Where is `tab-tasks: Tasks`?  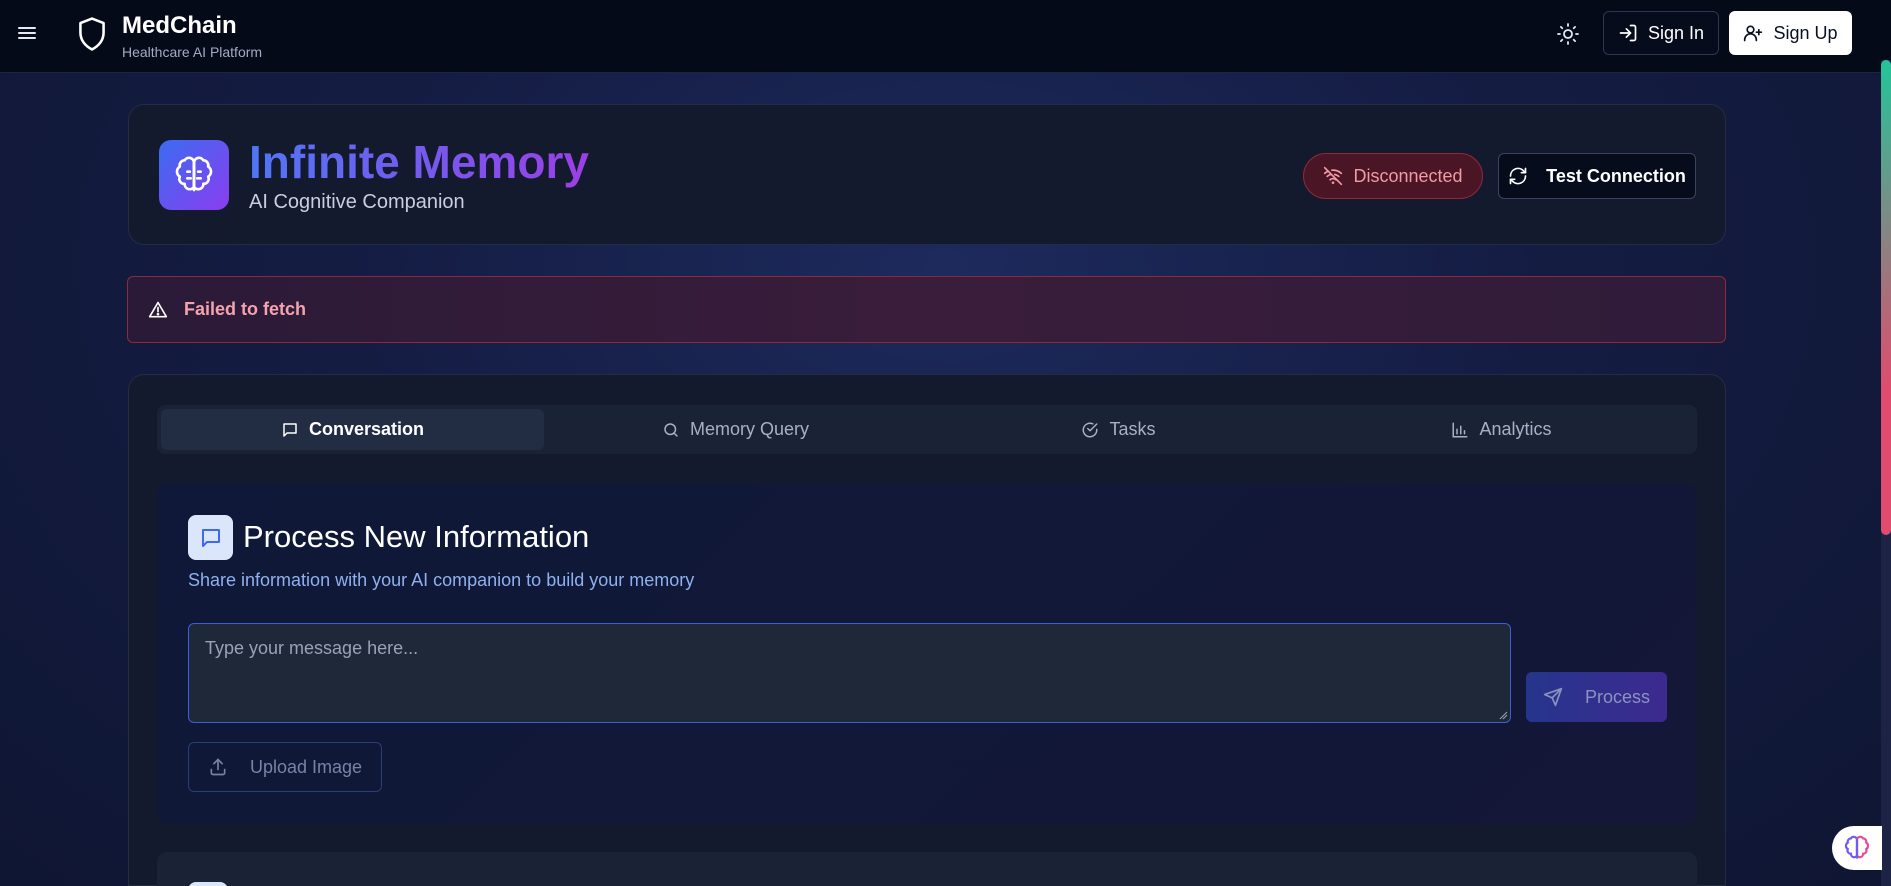 tab-tasks: Tasks is located at coordinates (1118, 429).